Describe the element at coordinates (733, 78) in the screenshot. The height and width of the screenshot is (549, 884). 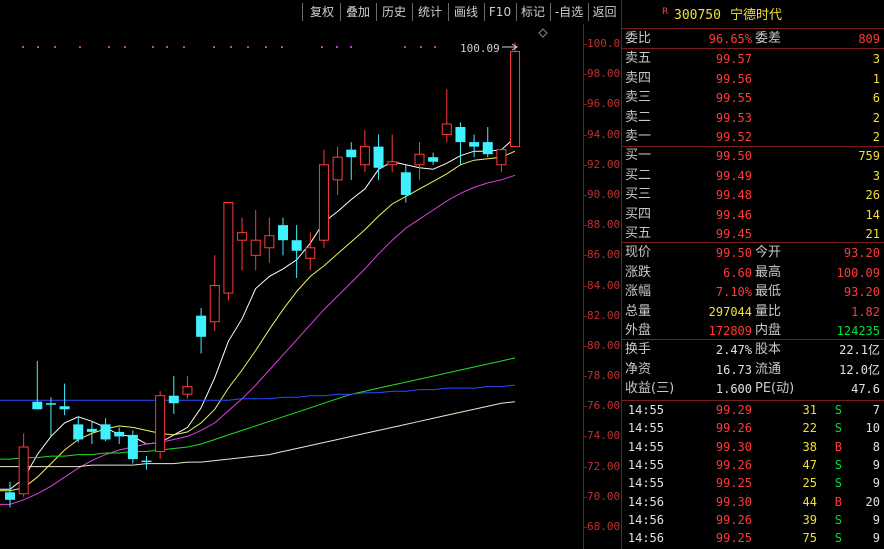
I see `ask-price: 99.56` at that location.